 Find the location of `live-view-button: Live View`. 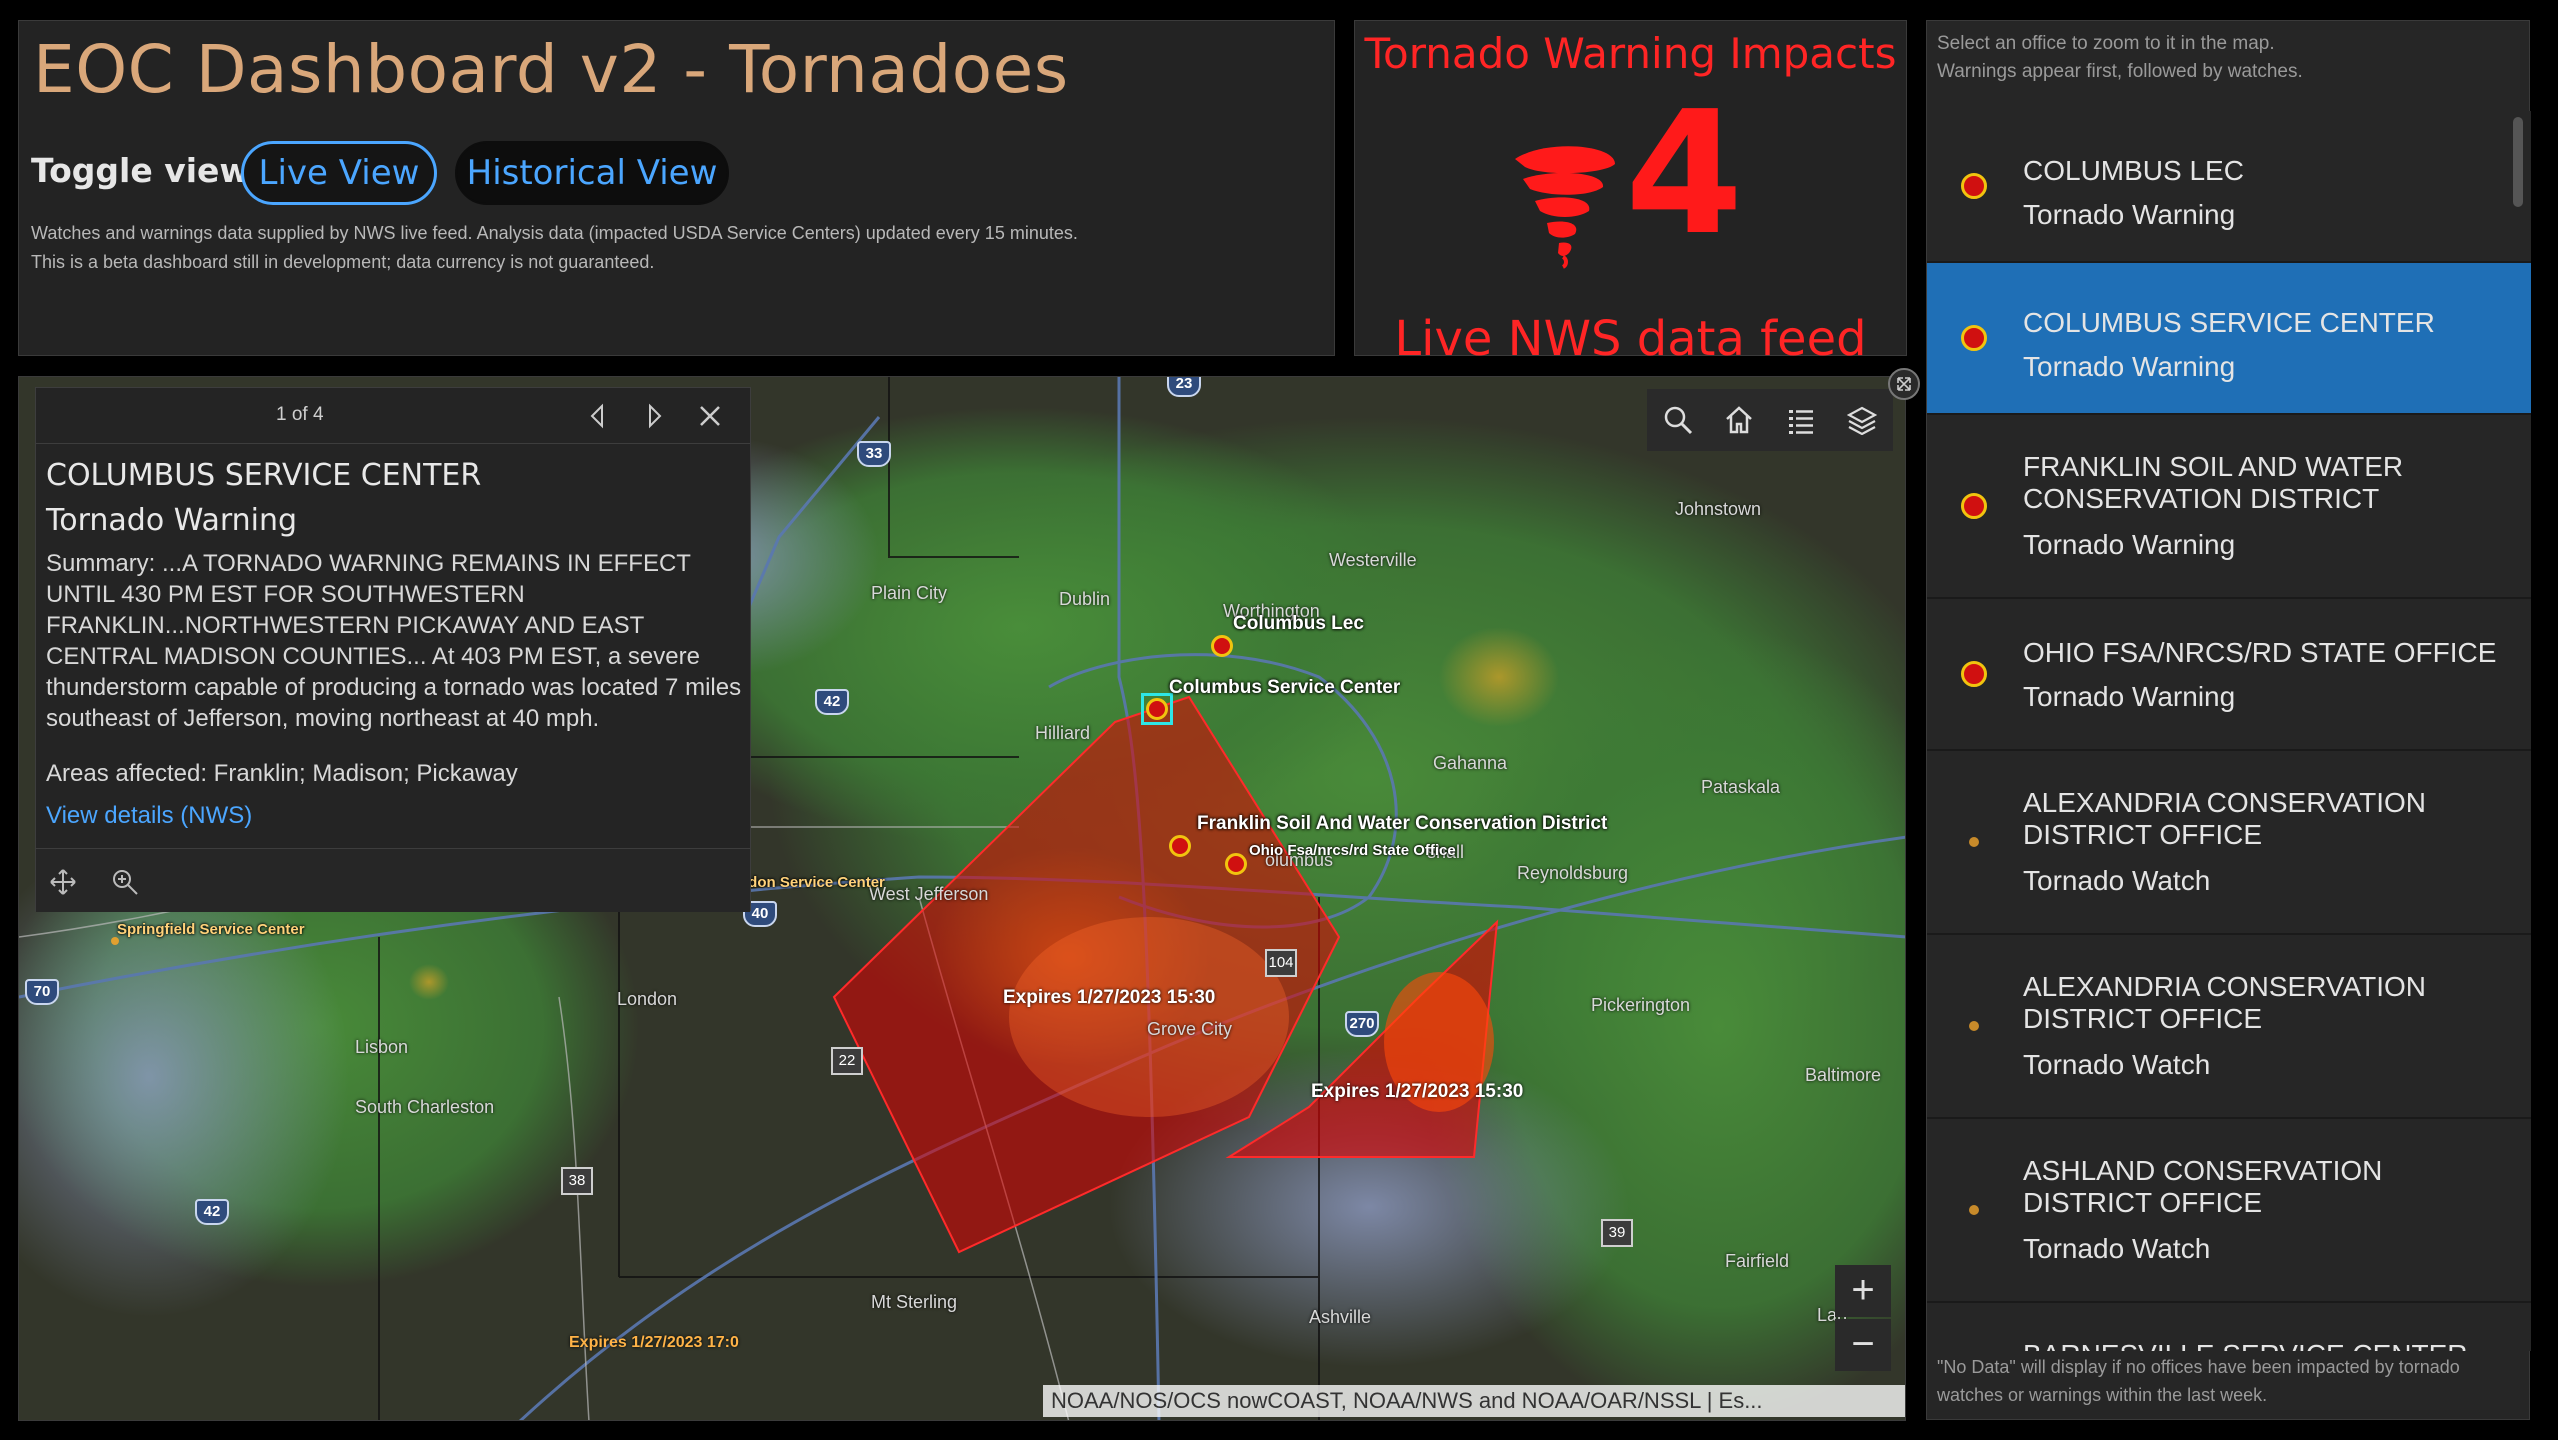

live-view-button: Live View is located at coordinates (339, 173).